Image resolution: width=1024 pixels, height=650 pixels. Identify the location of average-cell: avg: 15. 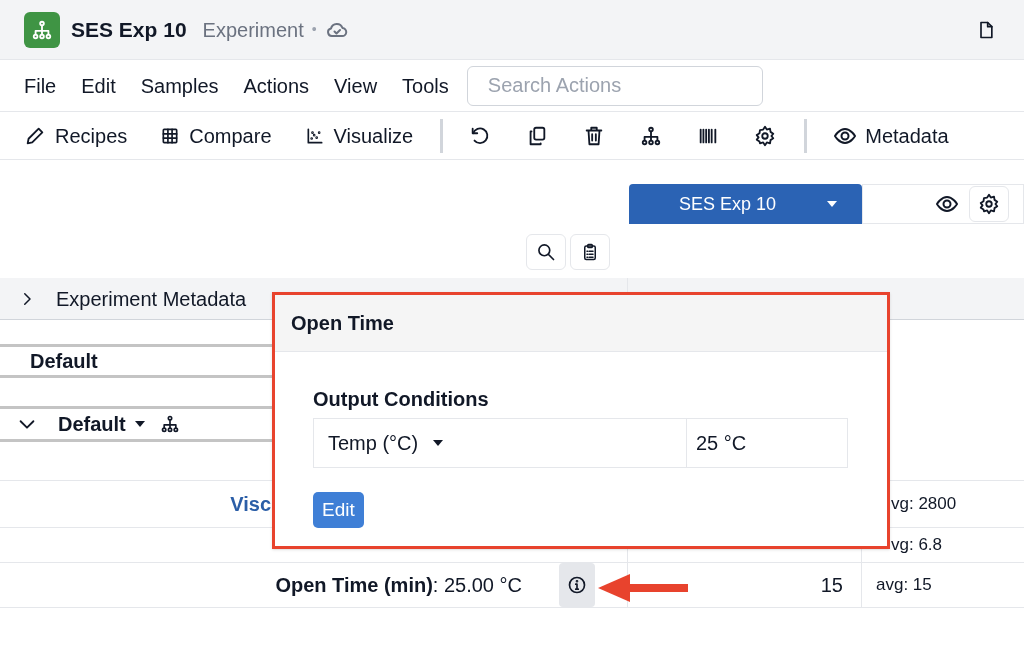
(904, 585).